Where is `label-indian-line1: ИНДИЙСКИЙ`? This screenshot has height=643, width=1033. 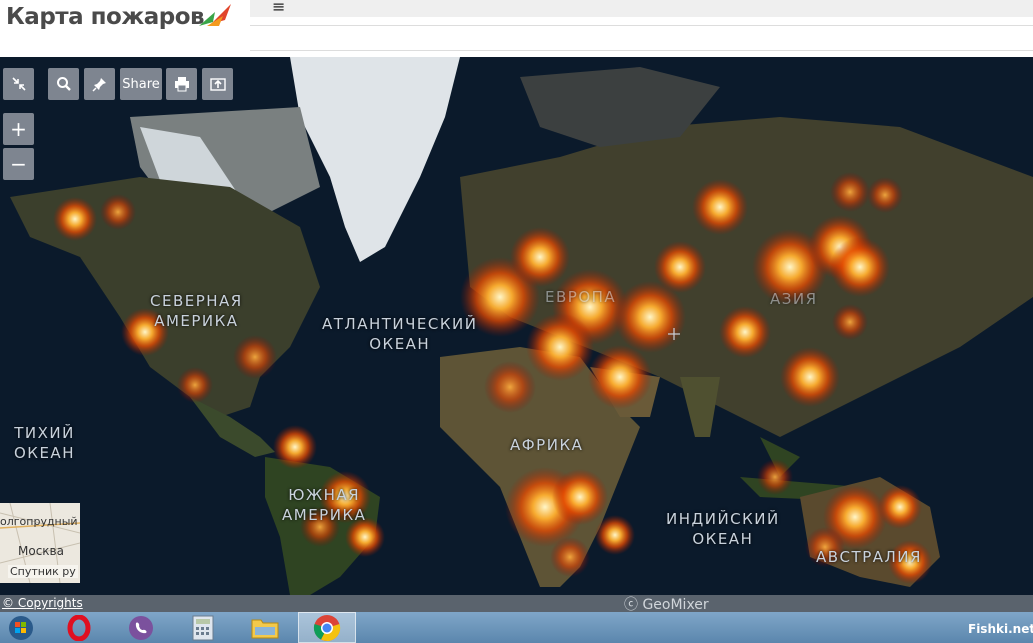 label-indian-line1: ИНДИЙСКИЙ is located at coordinates (723, 519).